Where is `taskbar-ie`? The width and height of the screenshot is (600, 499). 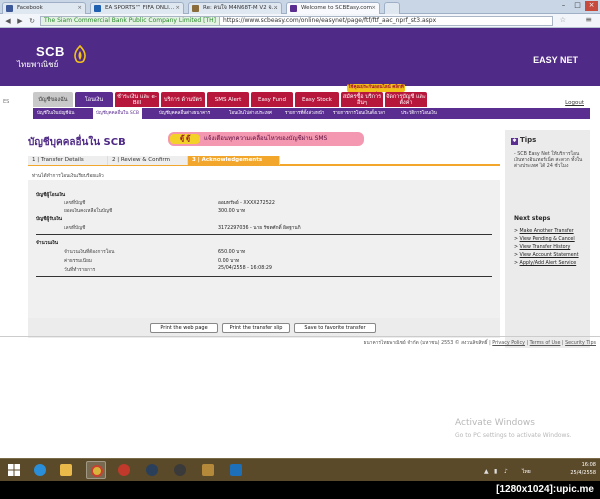 taskbar-ie is located at coordinates (40, 470).